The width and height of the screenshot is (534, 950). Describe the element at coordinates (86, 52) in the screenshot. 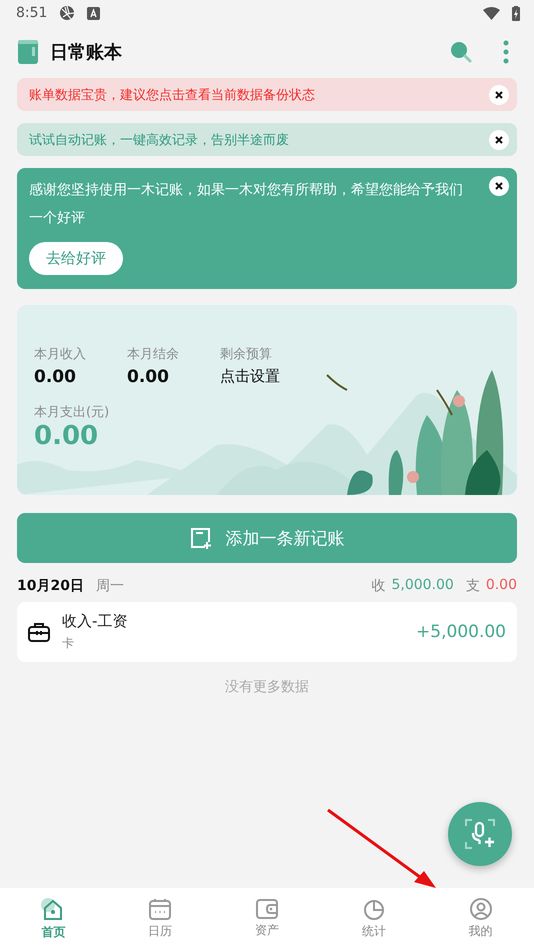

I see `app-title: 日常账本` at that location.